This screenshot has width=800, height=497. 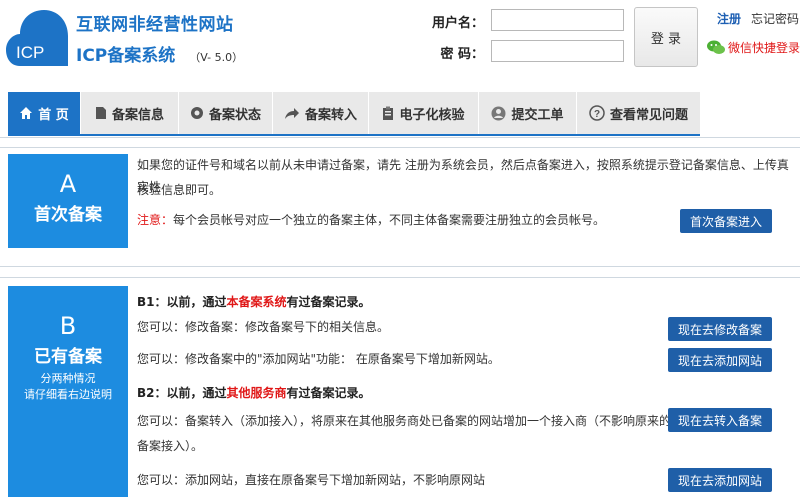 What do you see at coordinates (100, 113) in the screenshot?
I see `document-icon` at bounding box center [100, 113].